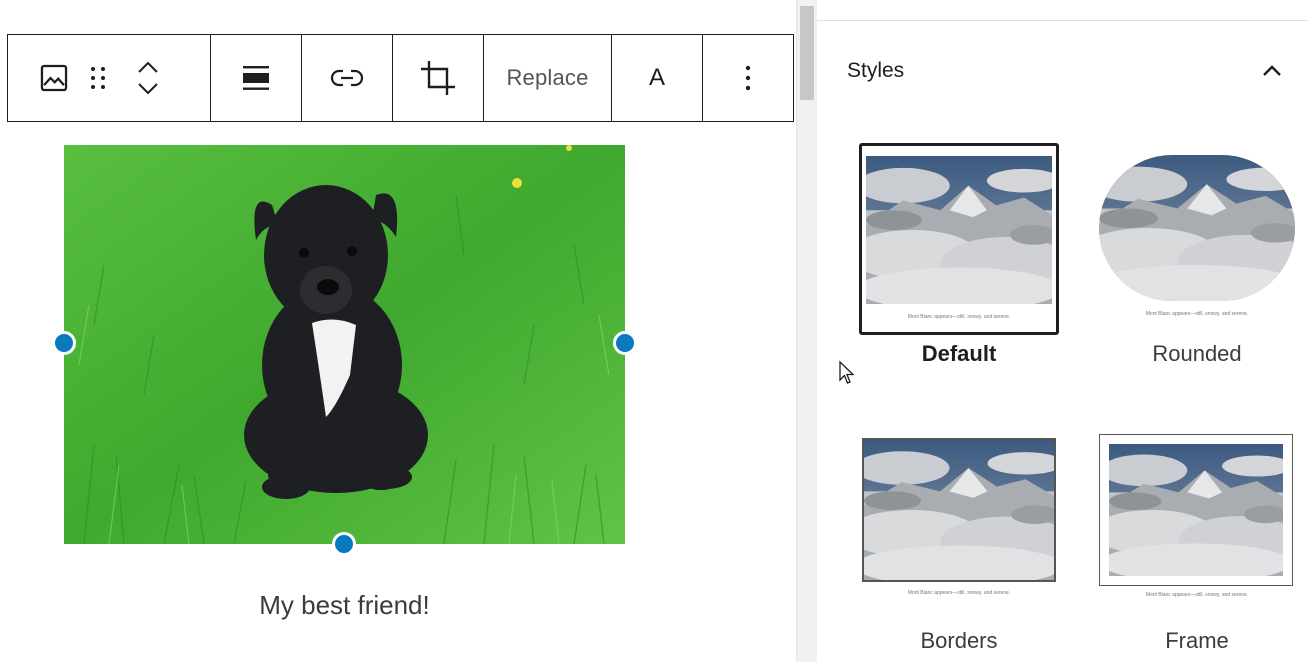 The image size is (1307, 662). I want to click on block-toolbar: Replace A, so click(400, 78).